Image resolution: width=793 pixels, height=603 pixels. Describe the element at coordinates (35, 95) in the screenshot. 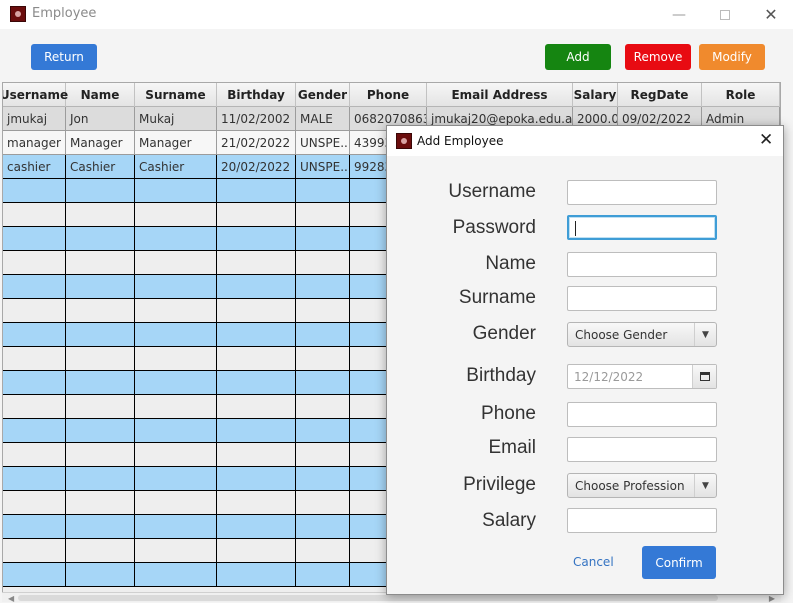

I see `column-header: Username` at that location.